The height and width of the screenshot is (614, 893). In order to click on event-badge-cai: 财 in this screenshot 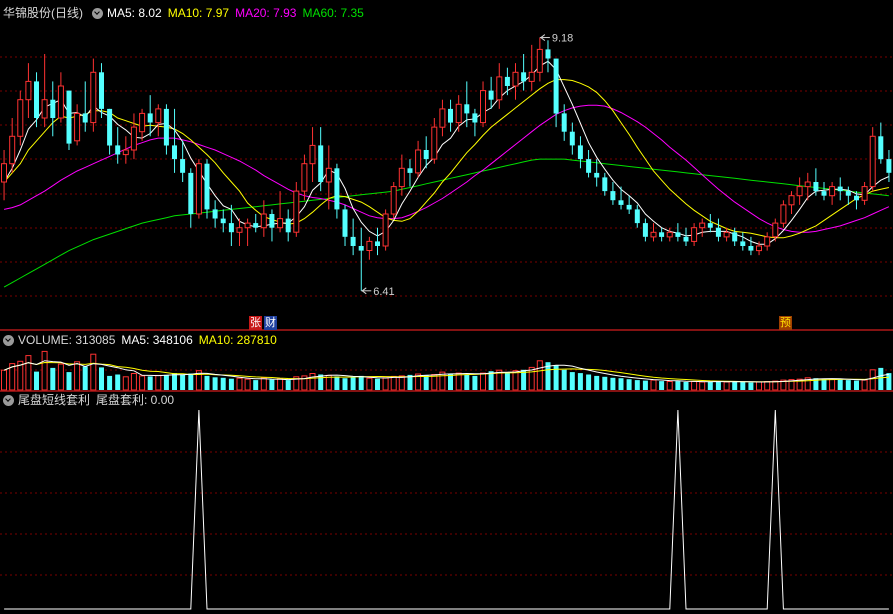, I will do `click(270, 323)`.